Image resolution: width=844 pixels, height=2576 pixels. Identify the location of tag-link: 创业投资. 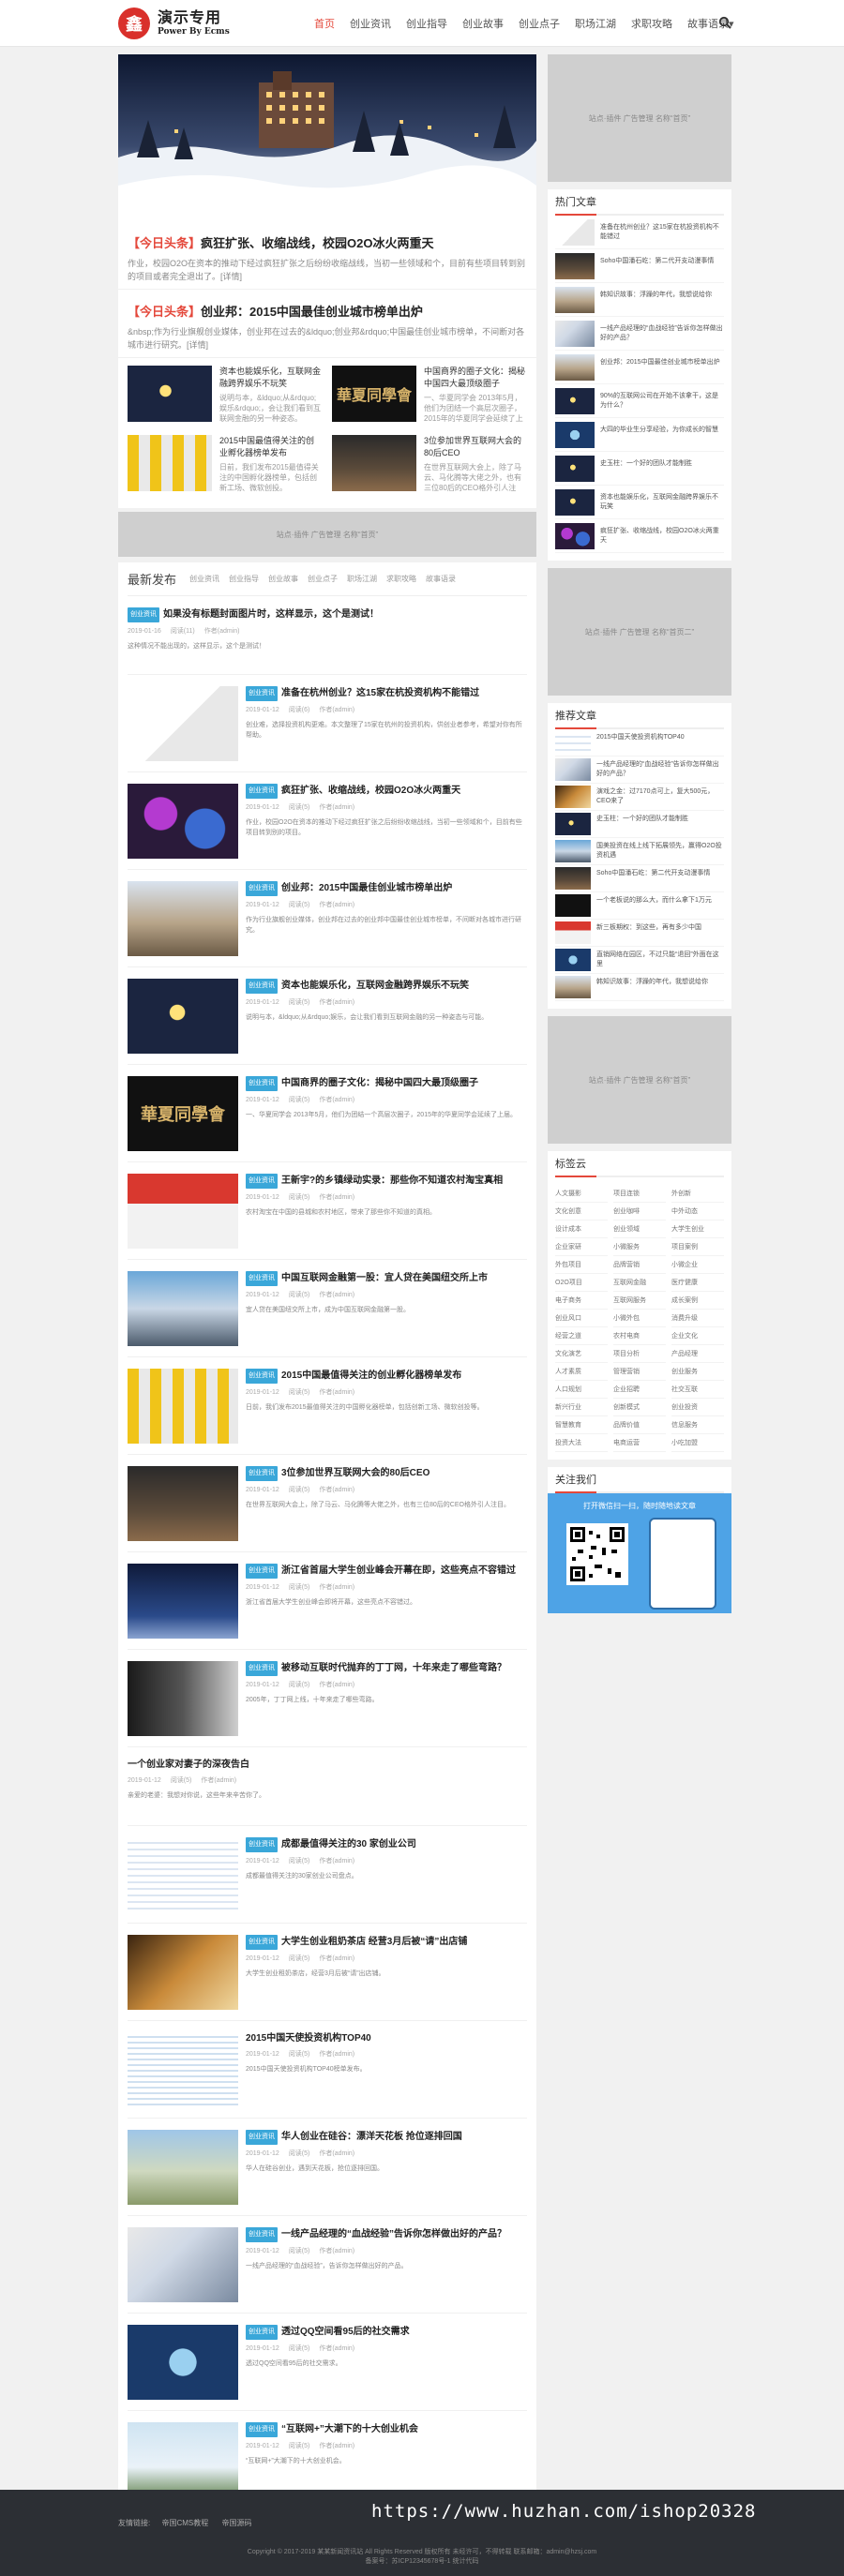
(697, 1408).